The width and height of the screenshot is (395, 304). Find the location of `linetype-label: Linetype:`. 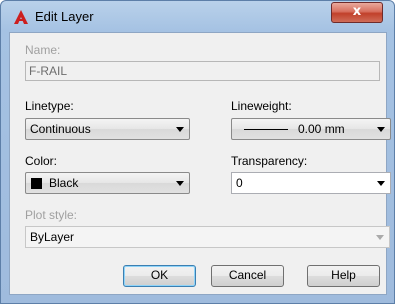

linetype-label: Linetype: is located at coordinates (49, 106).